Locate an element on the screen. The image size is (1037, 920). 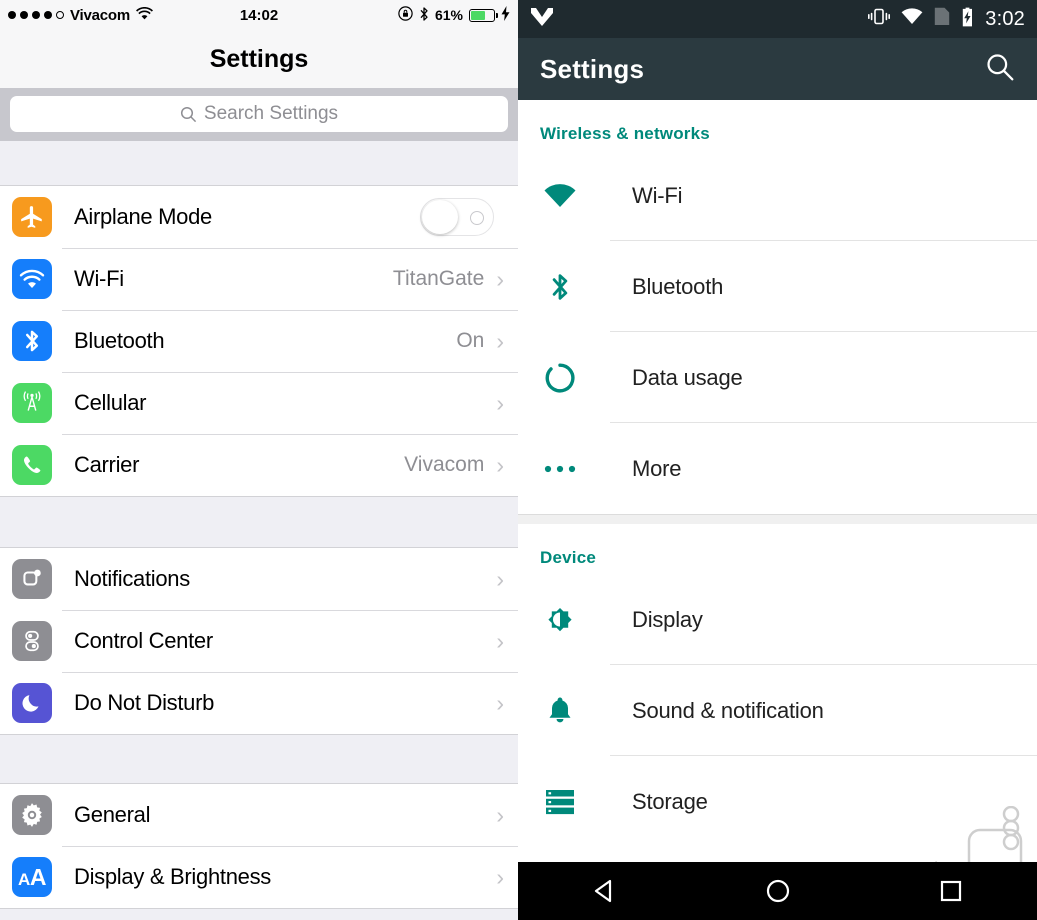
ios-row-control-center: Control Center › is located at coordinates (259, 641).